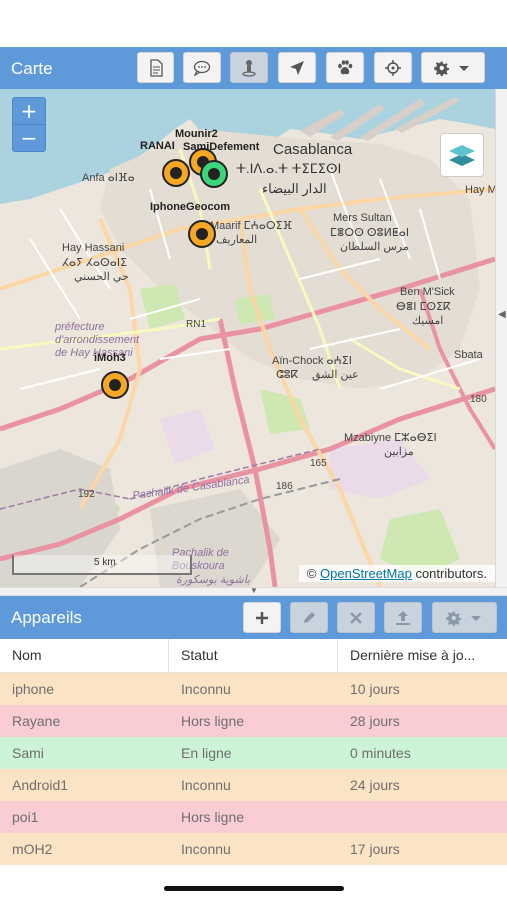 This screenshot has width=507, height=900. Describe the element at coordinates (313, 149) in the screenshot. I see `place-label: Casablanca` at that location.